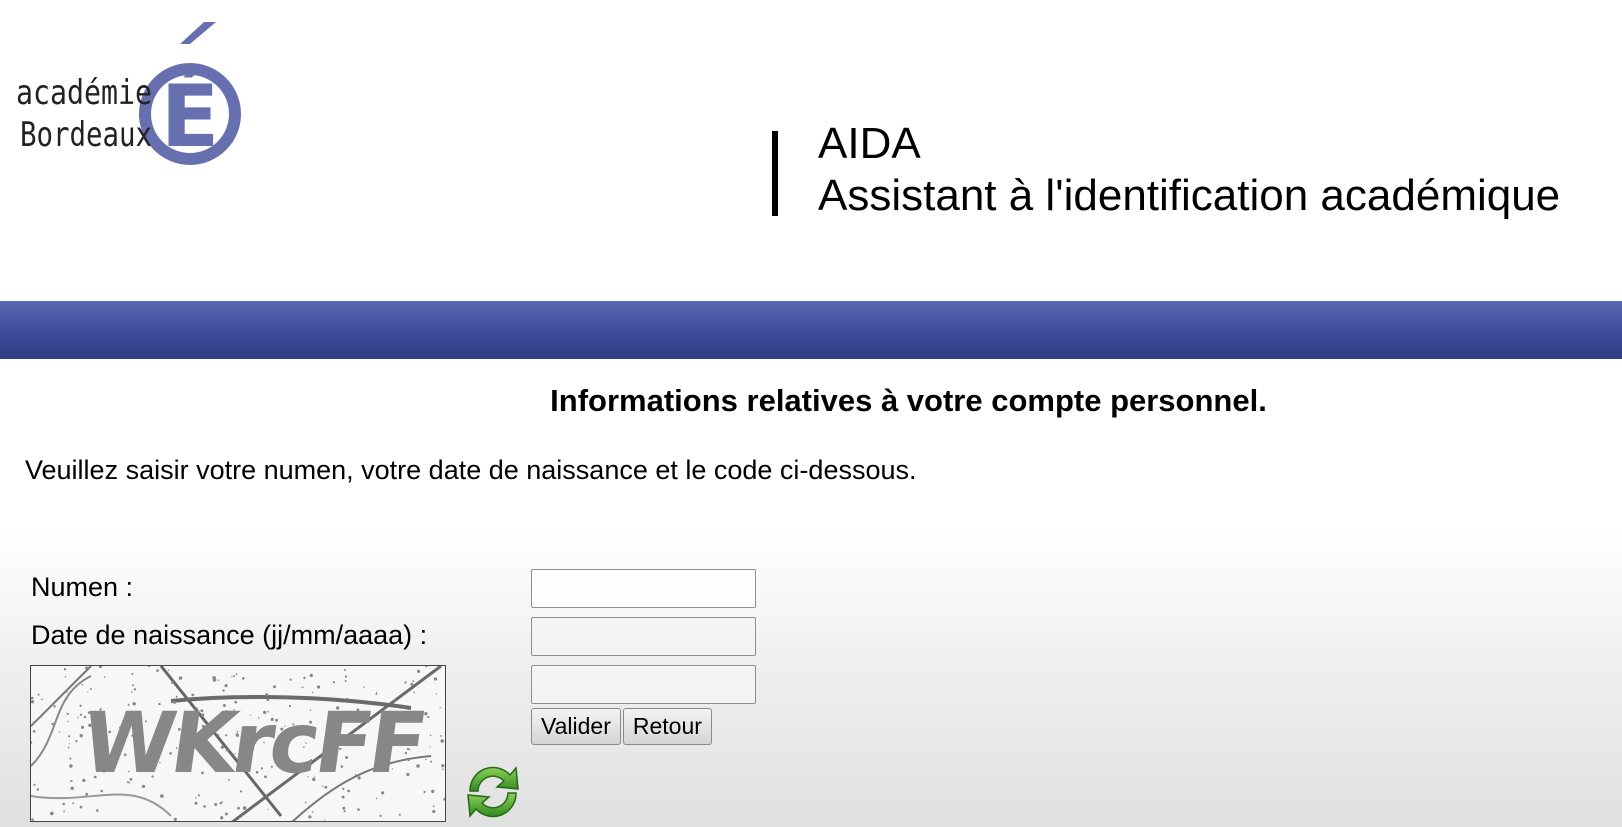 Image resolution: width=1622 pixels, height=827 pixels. Describe the element at coordinates (238, 743) in the screenshot. I see `captcha-image: WKrcFF` at that location.